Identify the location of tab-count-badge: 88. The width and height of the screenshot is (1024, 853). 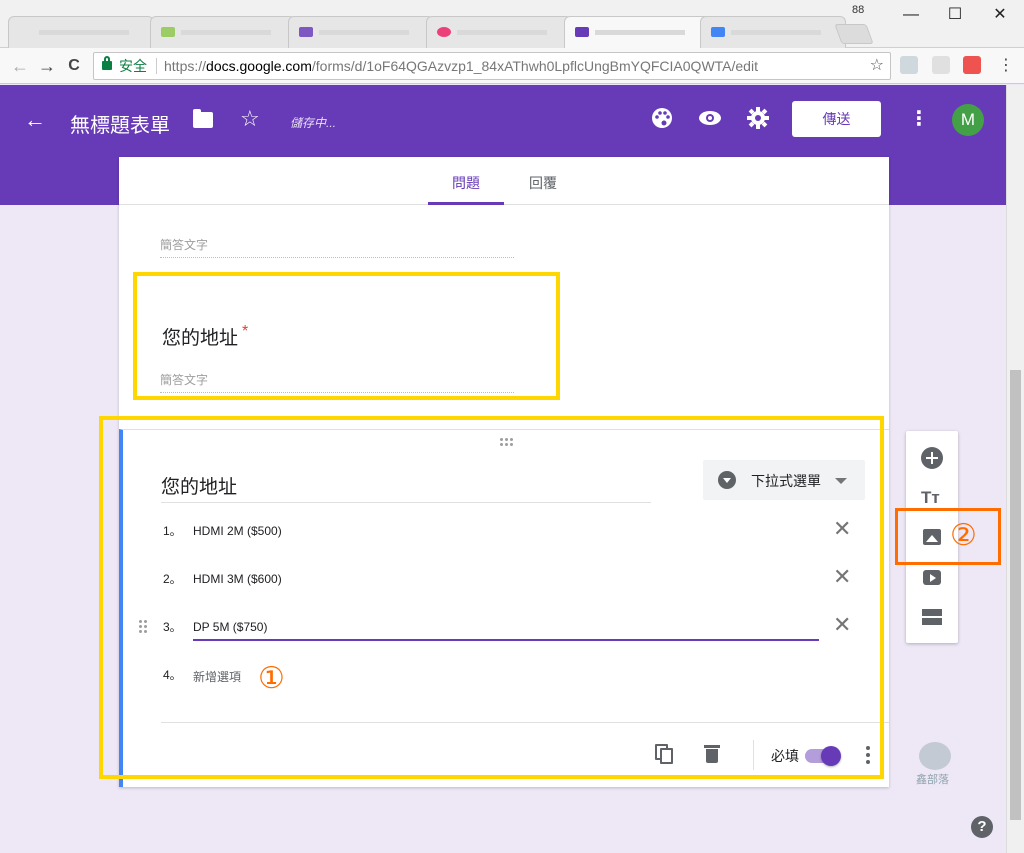
(858, 10).